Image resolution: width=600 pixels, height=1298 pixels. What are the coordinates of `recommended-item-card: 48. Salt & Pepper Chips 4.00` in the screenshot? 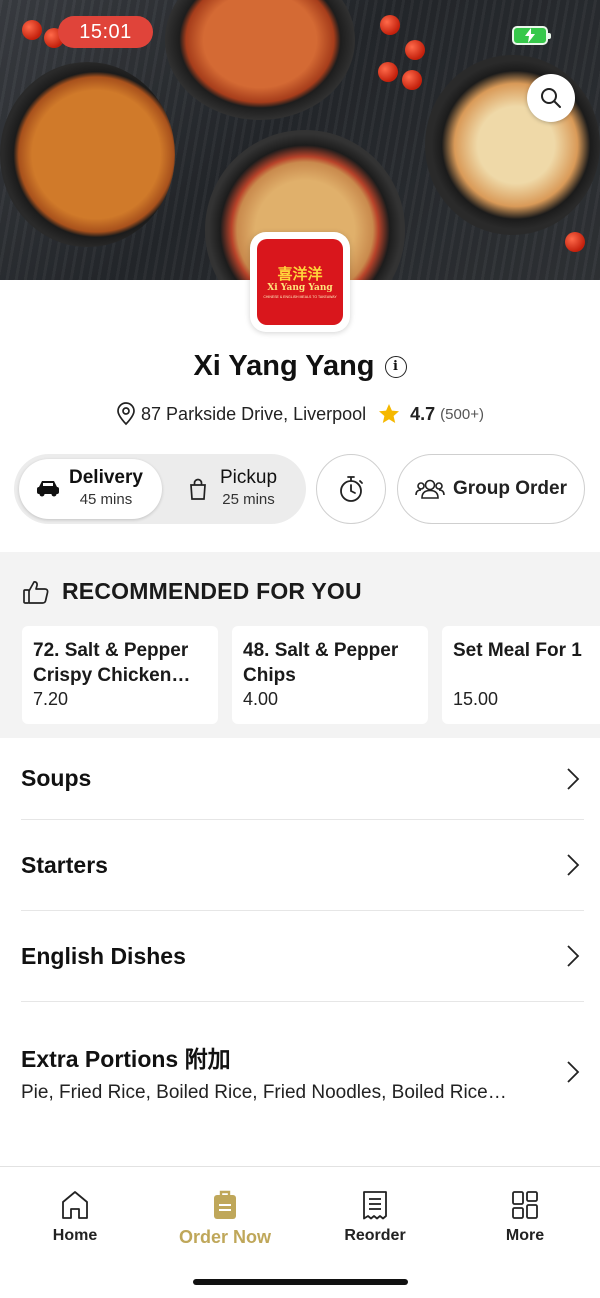 It's located at (330, 675).